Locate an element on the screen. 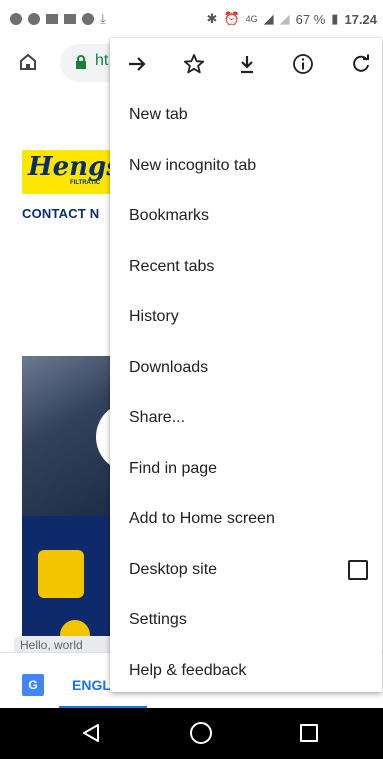 Image resolution: width=383 pixels, height=759 pixels. menu-item-history: History is located at coordinates (246, 317).